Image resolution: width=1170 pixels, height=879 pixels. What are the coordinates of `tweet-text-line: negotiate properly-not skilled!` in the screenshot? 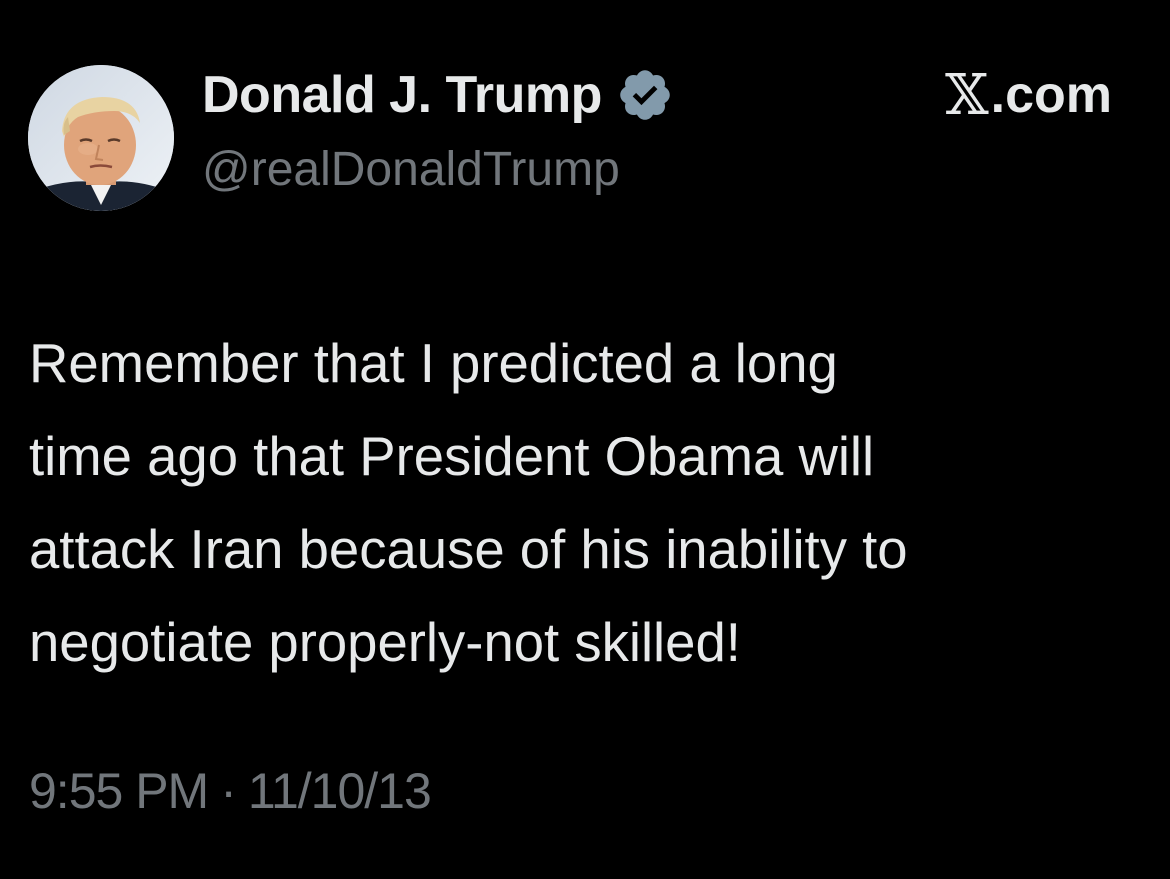 It's located at (385, 642).